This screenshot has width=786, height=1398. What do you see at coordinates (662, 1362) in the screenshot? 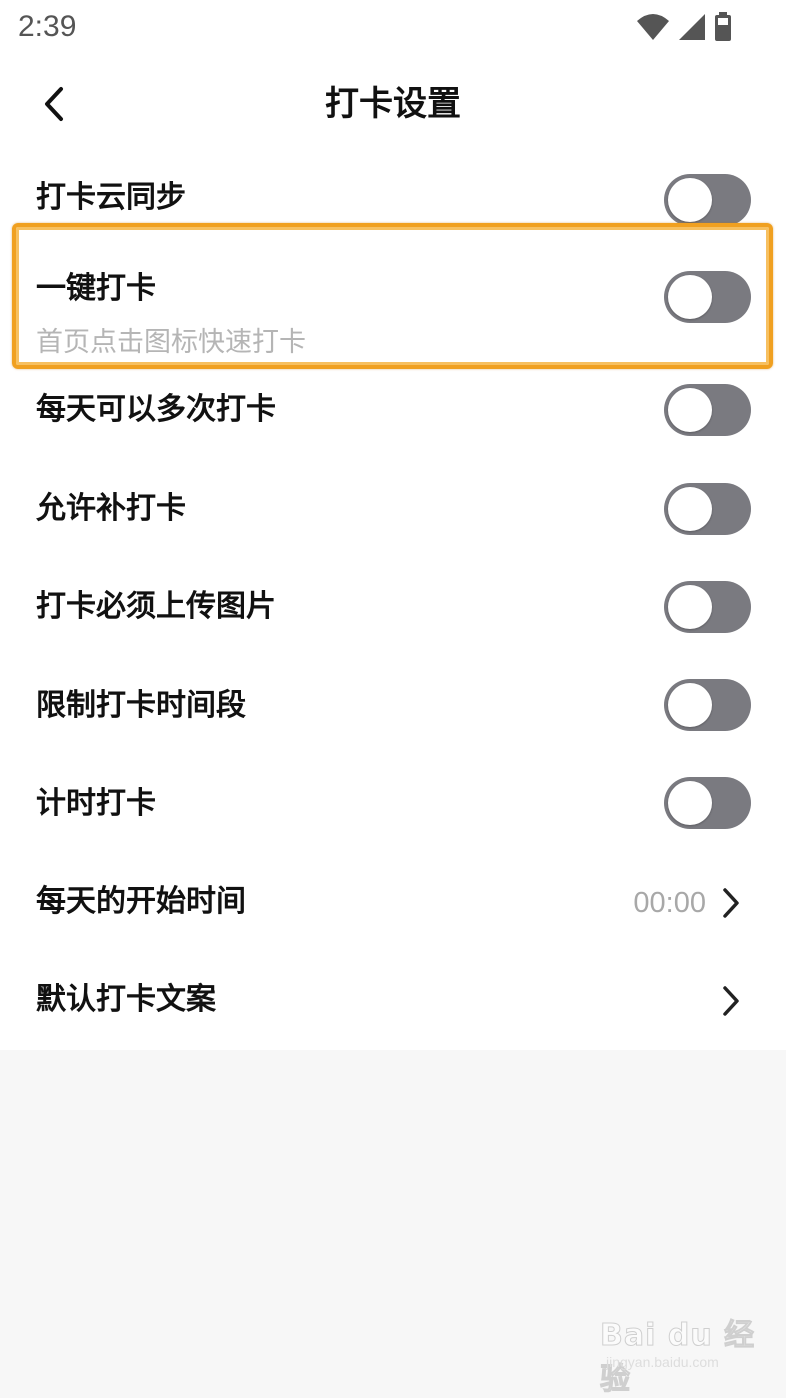
I see `watermark-url: jingyan.baidu.com` at bounding box center [662, 1362].